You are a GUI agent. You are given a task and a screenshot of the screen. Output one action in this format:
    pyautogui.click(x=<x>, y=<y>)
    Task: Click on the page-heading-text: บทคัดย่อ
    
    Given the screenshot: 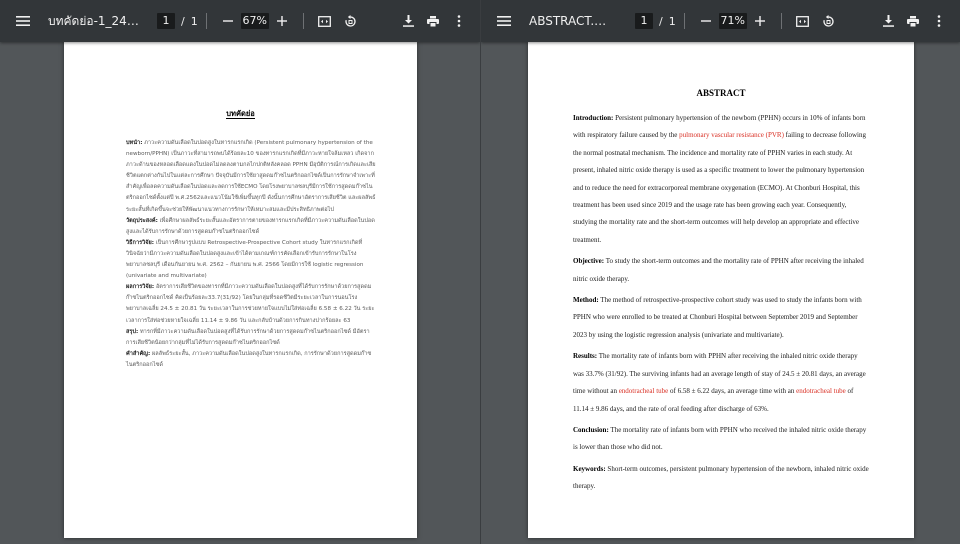 What is the action you would take?
    pyautogui.click(x=240, y=114)
    